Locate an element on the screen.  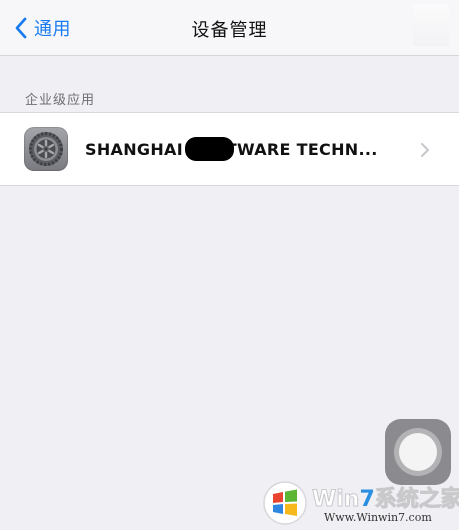
assistive-touch-dot is located at coordinates (418, 452).